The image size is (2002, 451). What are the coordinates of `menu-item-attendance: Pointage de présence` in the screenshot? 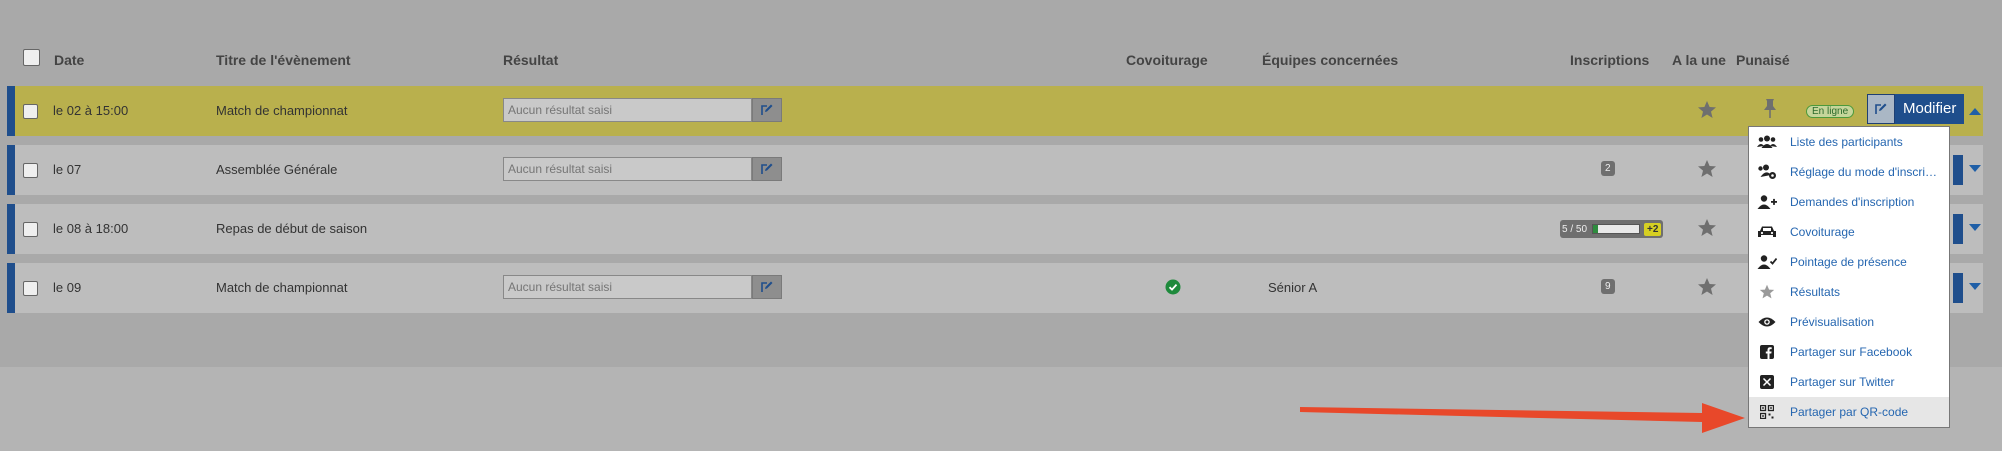 It's located at (1849, 262).